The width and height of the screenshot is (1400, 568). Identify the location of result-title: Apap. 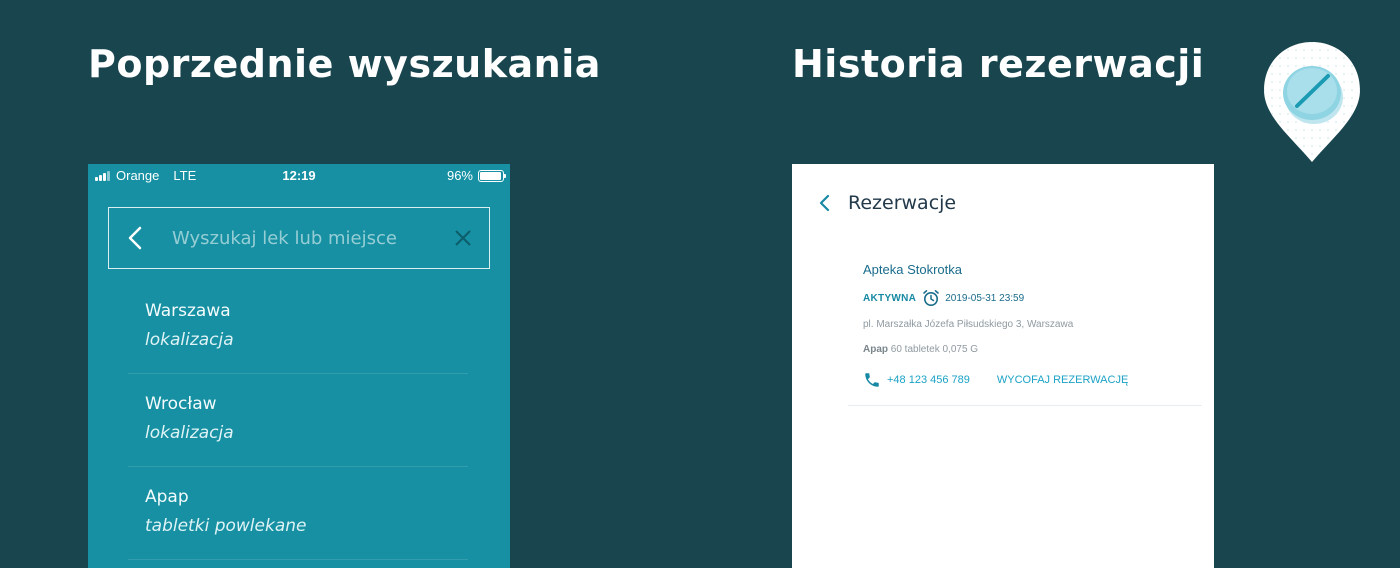
(167, 497).